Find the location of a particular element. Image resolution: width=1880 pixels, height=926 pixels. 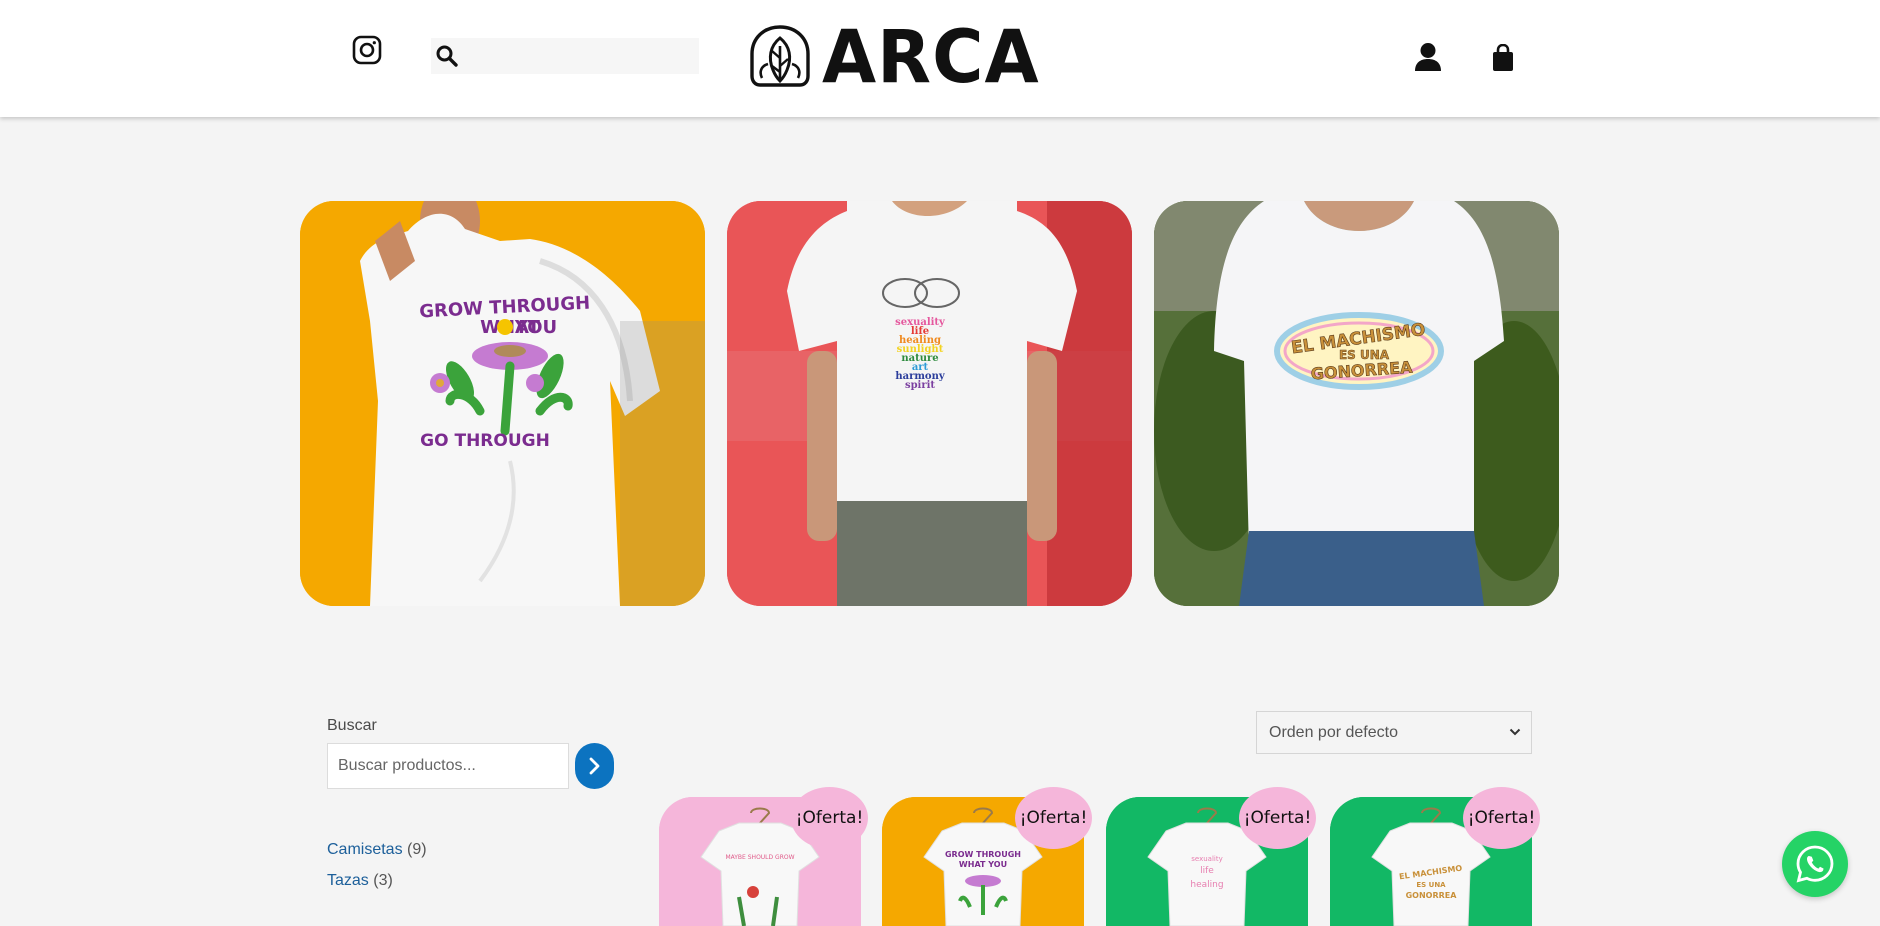

product-search-input is located at coordinates (448, 766).